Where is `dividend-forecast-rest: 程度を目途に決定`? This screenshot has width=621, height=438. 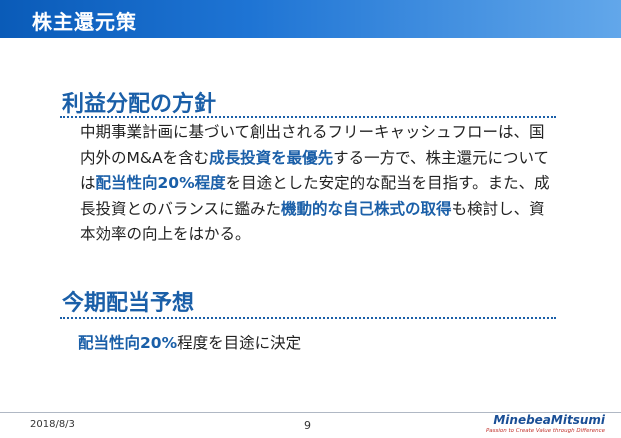 dividend-forecast-rest: 程度を目途に決定 is located at coordinates (239, 343).